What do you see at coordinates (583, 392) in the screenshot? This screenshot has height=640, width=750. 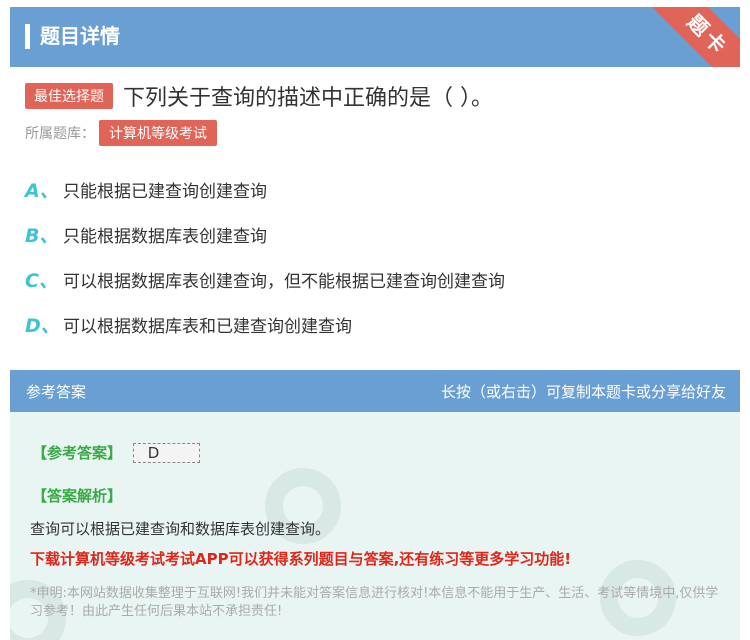 I see `share-hint: 长按（或右击）可复制本题卡或分享给好友` at bounding box center [583, 392].